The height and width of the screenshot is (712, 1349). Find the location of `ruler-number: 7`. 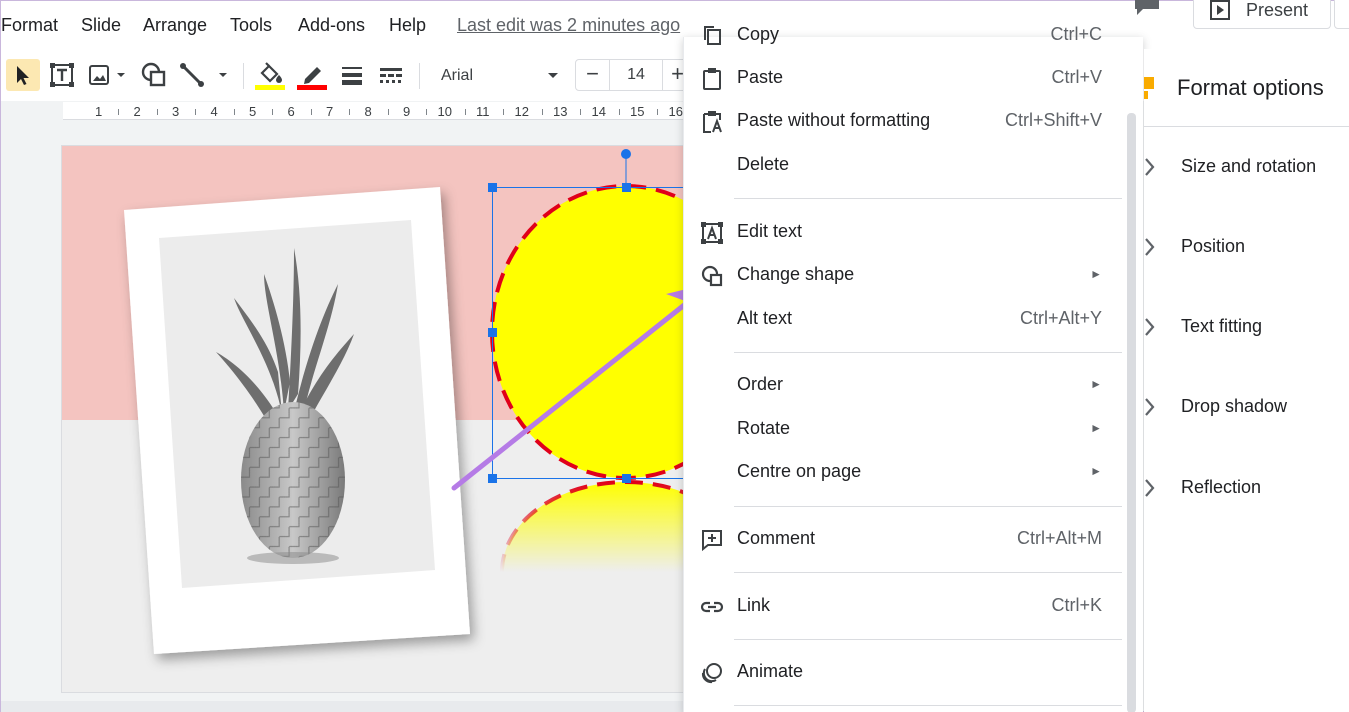

ruler-number: 7 is located at coordinates (330, 111).